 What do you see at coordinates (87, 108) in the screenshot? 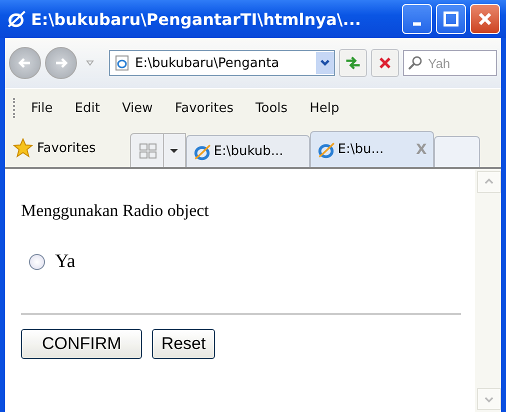
I see `menu-item: Edit` at bounding box center [87, 108].